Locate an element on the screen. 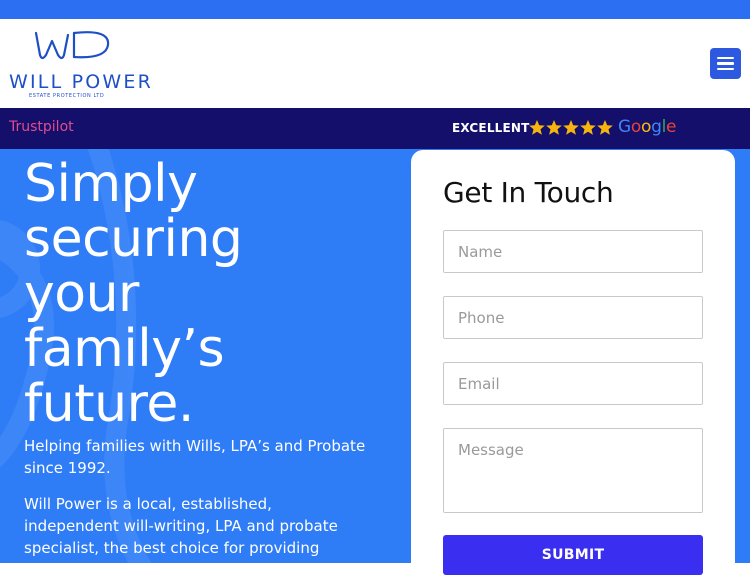 The height and width of the screenshot is (580, 750). google-logo-text: Google is located at coordinates (647, 127).